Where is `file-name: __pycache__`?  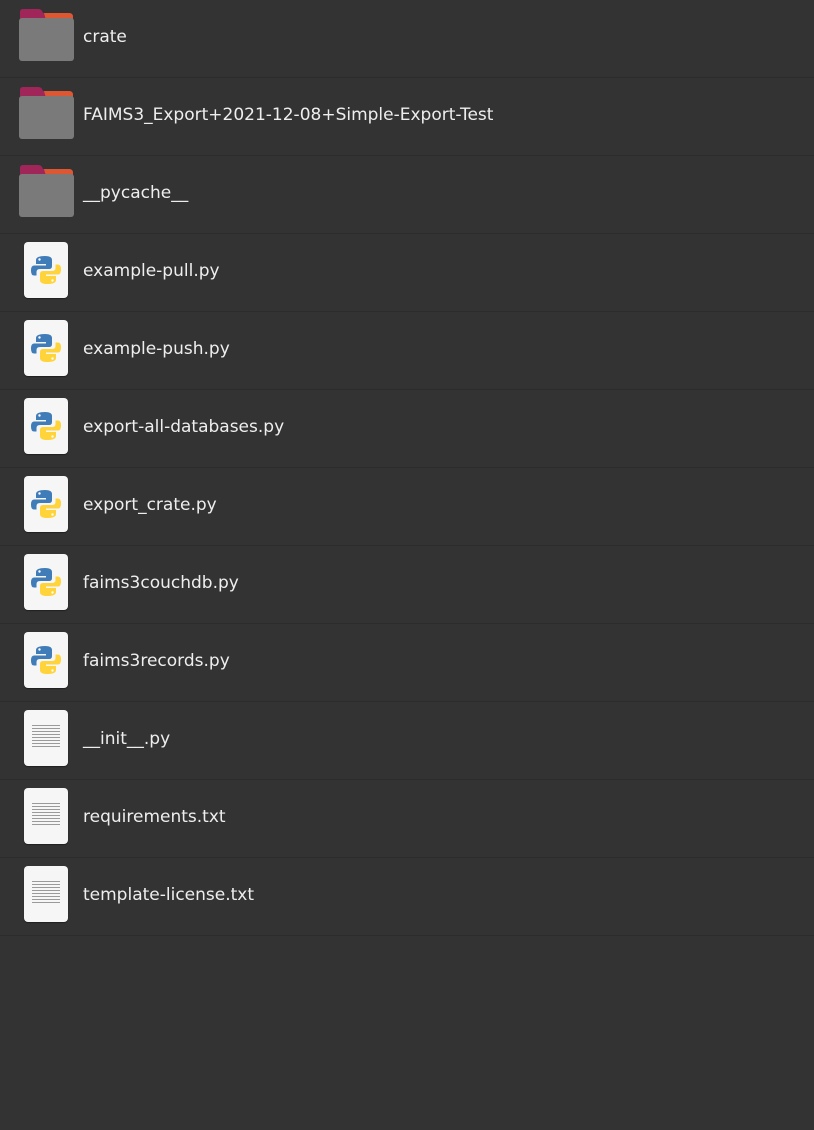 file-name: __pycache__ is located at coordinates (136, 193).